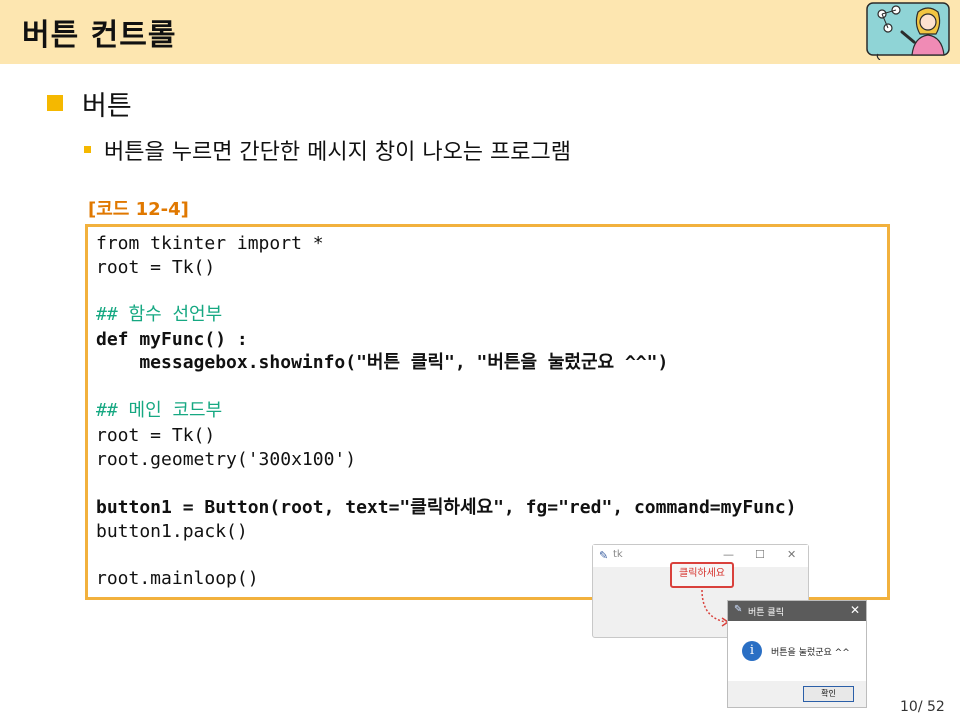 This screenshot has width=960, height=720. Describe the element at coordinates (752, 651) in the screenshot. I see `info-icon: i` at that location.